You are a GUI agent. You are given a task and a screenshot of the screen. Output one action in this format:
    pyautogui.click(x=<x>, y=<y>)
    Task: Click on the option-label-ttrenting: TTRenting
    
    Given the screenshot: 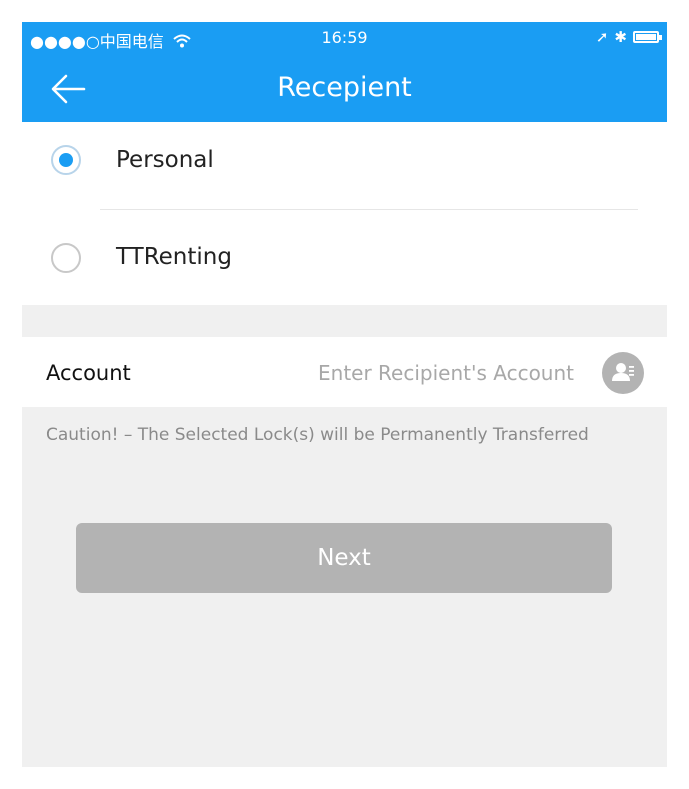 What is the action you would take?
    pyautogui.click(x=174, y=257)
    